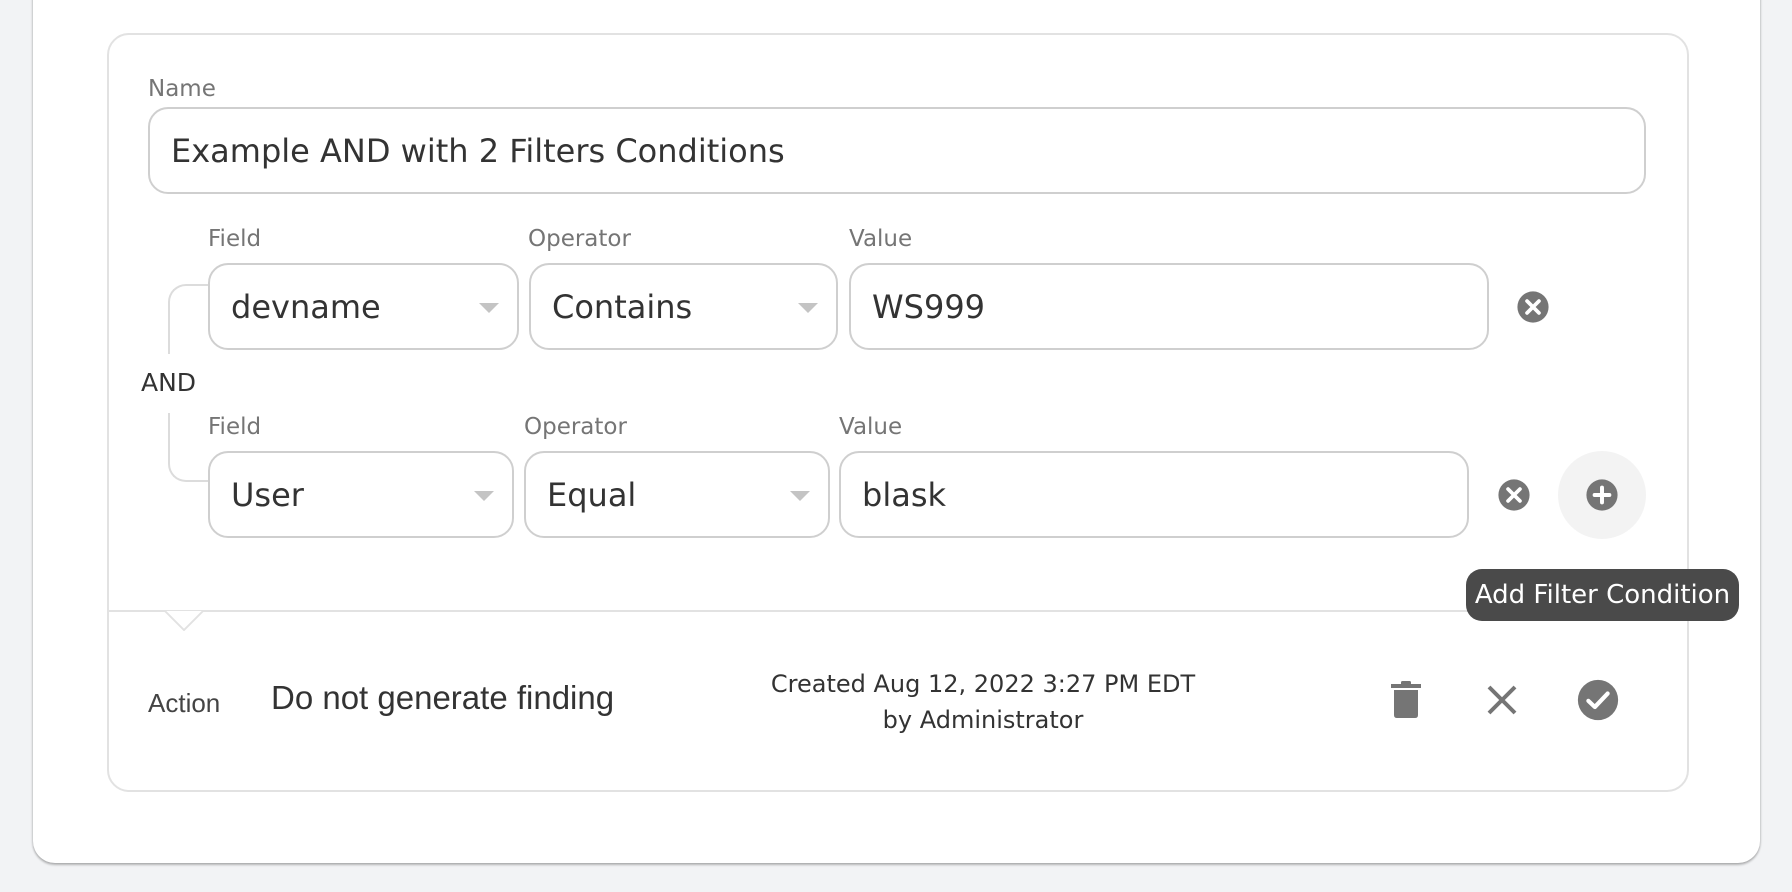 The image size is (1792, 892). Describe the element at coordinates (677, 494) in the screenshot. I see `condition-2-operator-select: Equal` at that location.